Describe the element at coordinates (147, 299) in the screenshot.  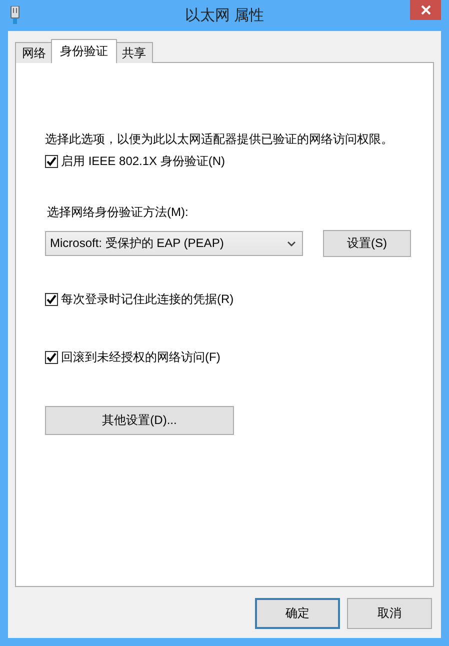
I see `checkbox-label: 每次登录时记住此连接的凭据(R)` at that location.